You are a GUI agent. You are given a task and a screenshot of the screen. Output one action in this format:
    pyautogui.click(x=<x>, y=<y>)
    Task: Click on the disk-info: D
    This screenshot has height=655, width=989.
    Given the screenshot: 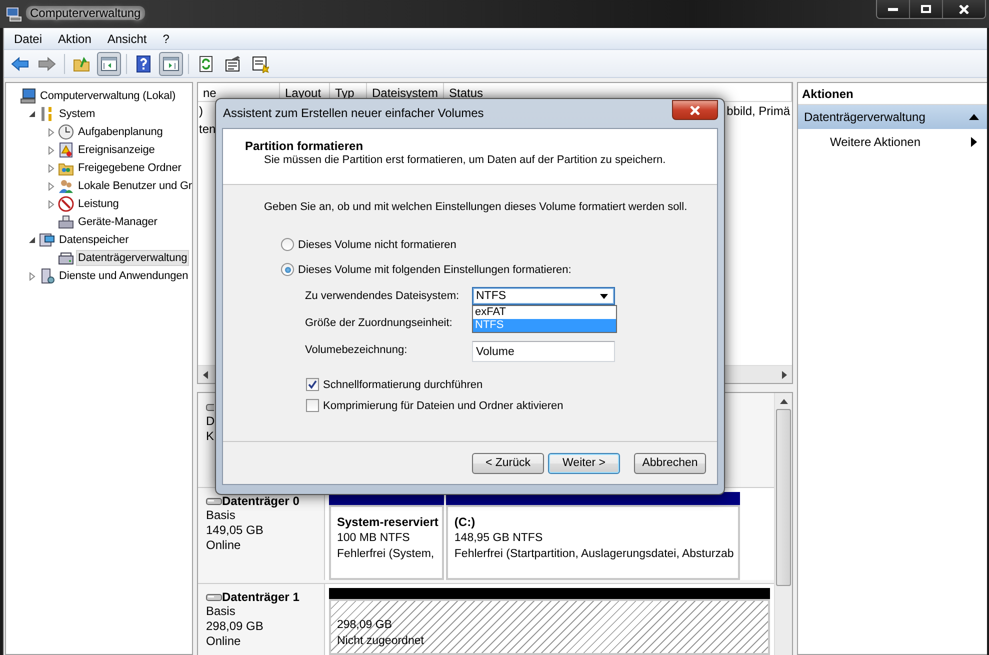 What is the action you would take?
    pyautogui.click(x=210, y=421)
    